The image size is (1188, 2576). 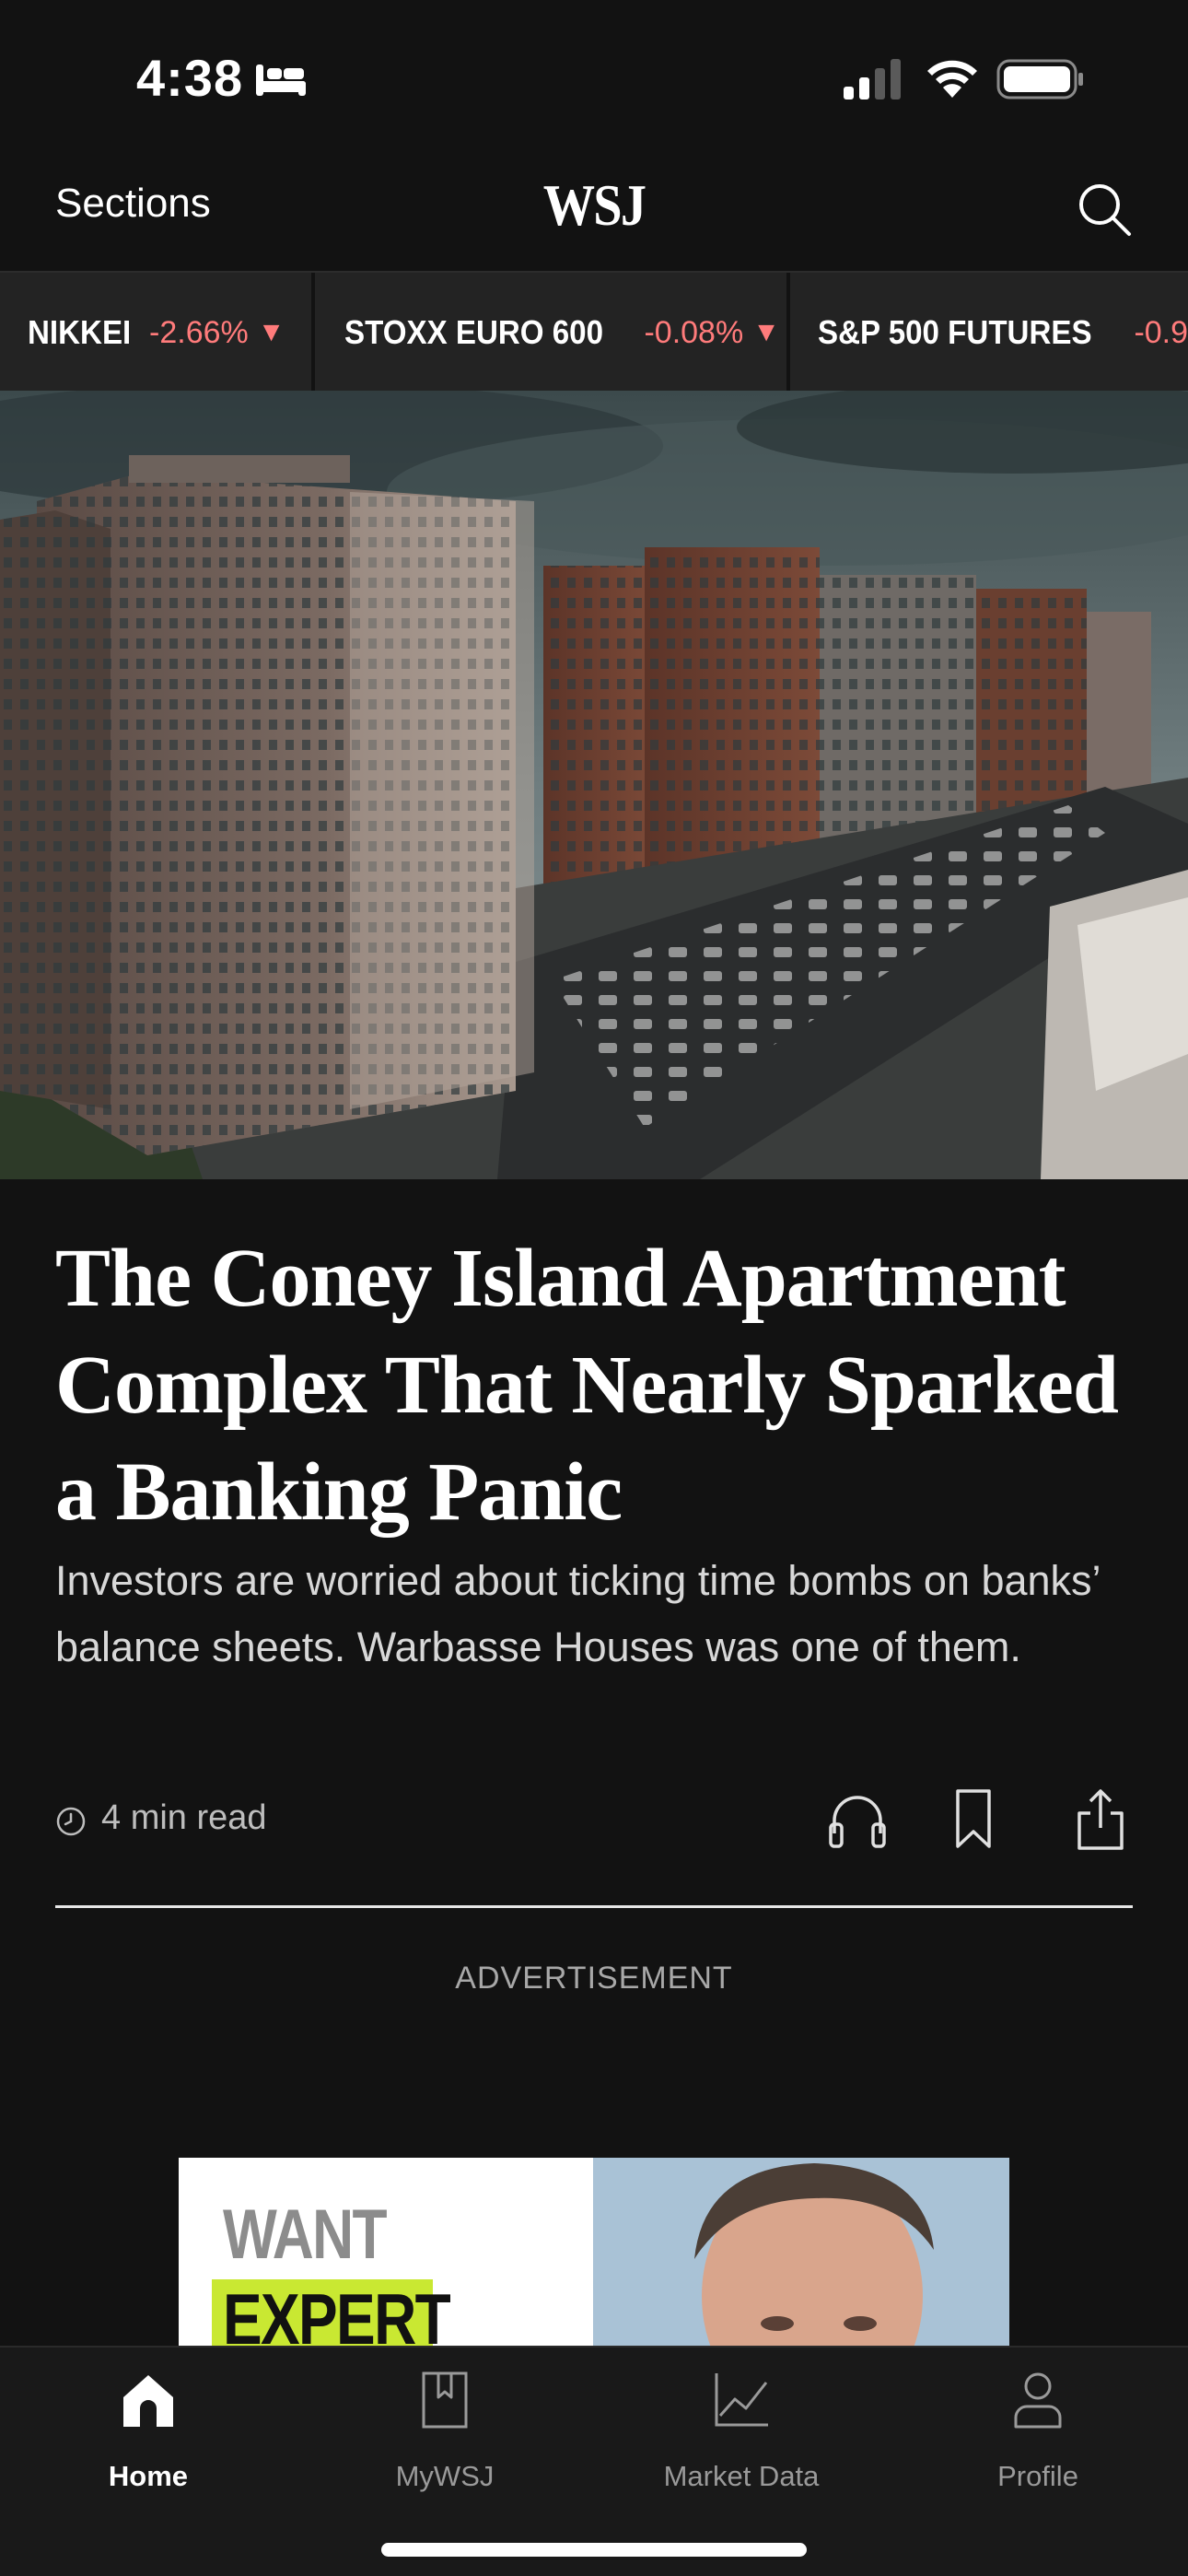 What do you see at coordinates (148, 2401) in the screenshot?
I see `home-icon` at bounding box center [148, 2401].